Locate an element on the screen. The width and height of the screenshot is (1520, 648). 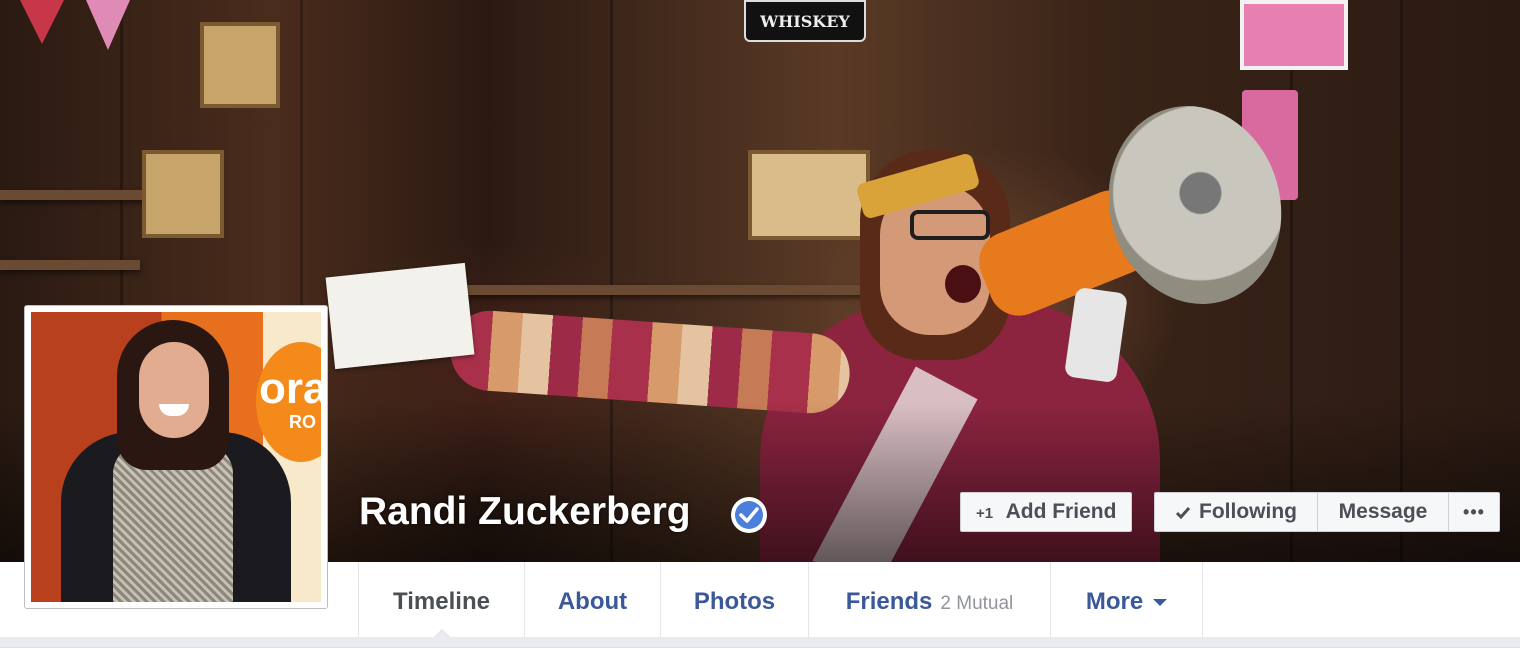
checkmark-glyph is located at coordinates (749, 515).